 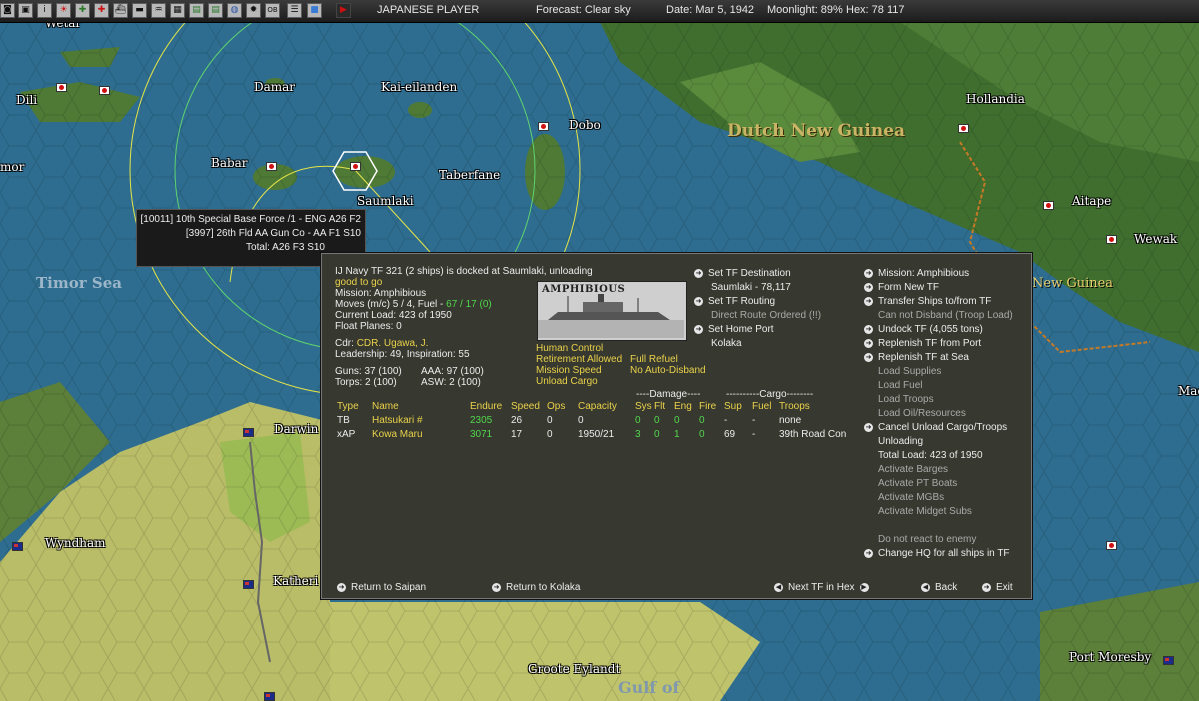 What do you see at coordinates (754, 420) in the screenshot?
I see `table-cell: -` at bounding box center [754, 420].